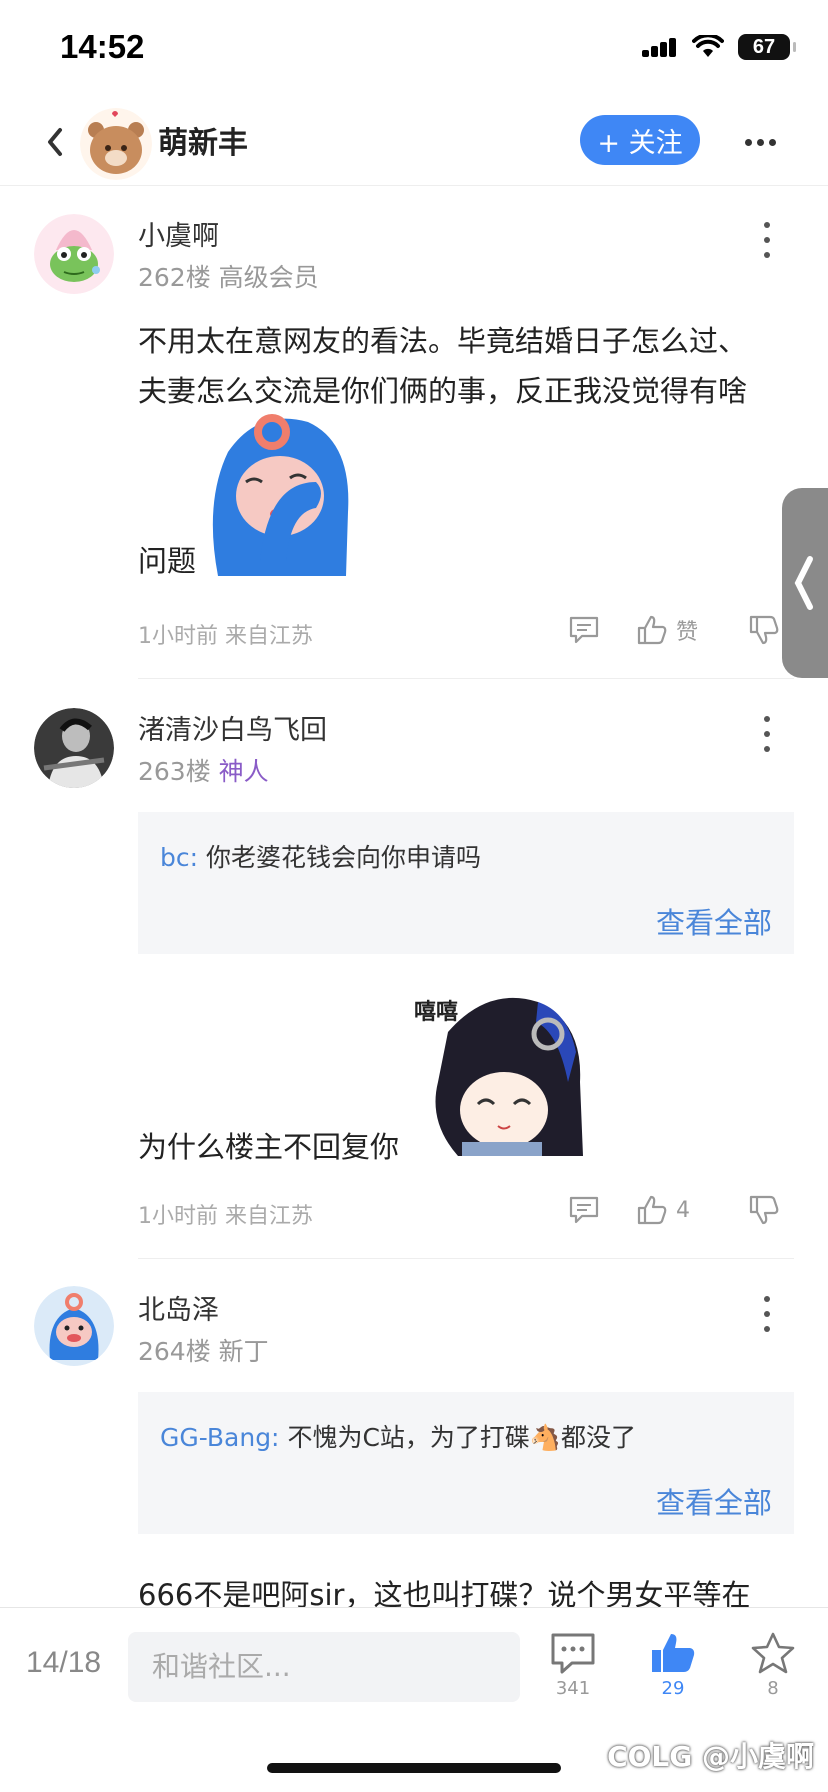 This screenshot has width=828, height=1792. Describe the element at coordinates (174, 1351) in the screenshot. I see `floor-number: 264楼` at that location.